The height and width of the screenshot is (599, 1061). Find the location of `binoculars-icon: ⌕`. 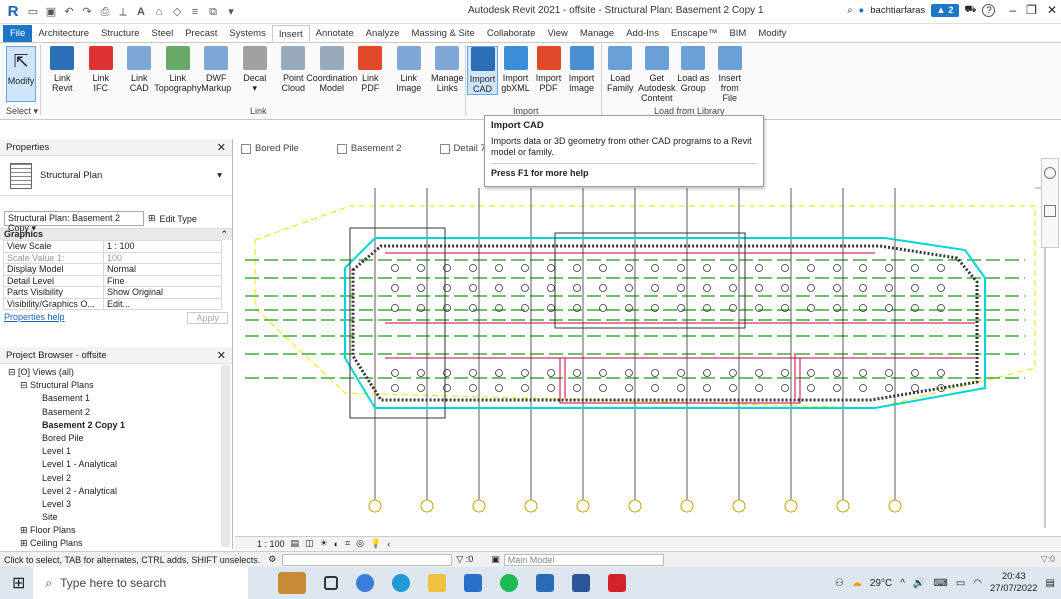

binoculars-icon: ⌕ is located at coordinates (849, 10).